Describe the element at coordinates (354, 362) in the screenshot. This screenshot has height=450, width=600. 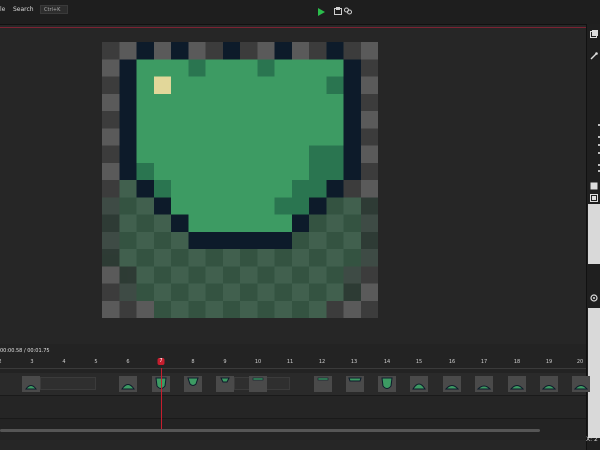
I see `frame-number: 13` at that location.